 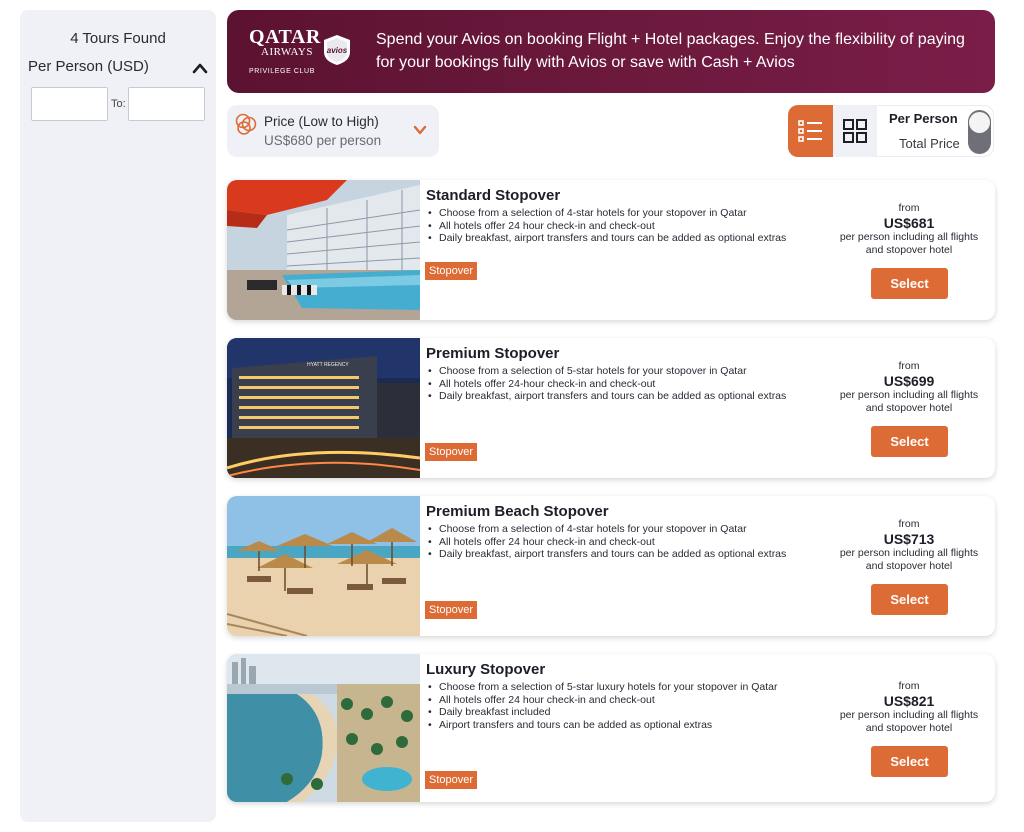 I want to click on switch-knob, so click(x=979, y=122).